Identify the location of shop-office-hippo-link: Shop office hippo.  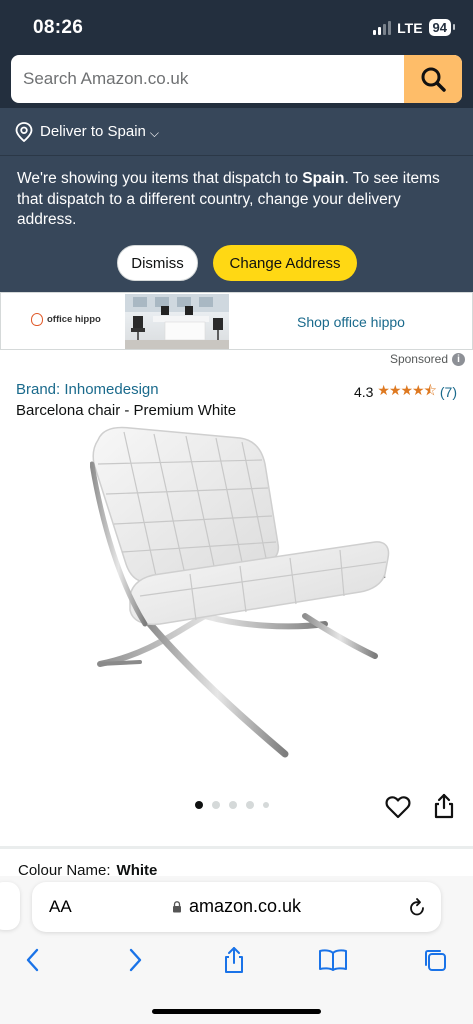
(351, 322).